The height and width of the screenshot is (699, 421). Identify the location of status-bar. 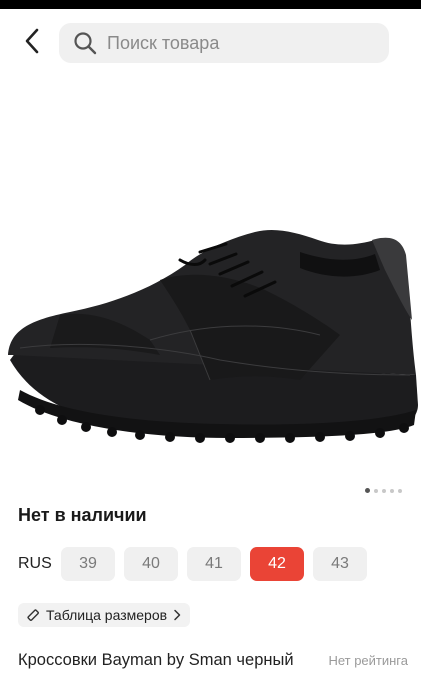
(210, 4).